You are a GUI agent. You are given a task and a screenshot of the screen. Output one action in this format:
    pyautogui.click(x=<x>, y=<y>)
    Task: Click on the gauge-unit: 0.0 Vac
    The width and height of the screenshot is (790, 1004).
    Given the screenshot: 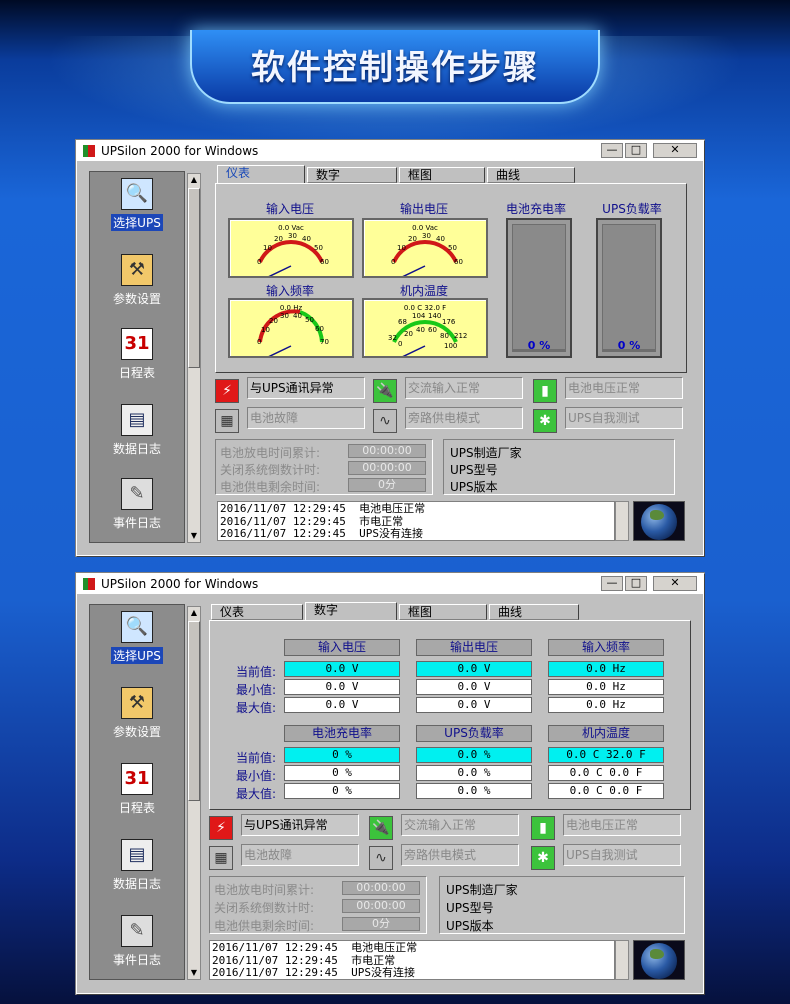 What is the action you would take?
    pyautogui.click(x=291, y=228)
    